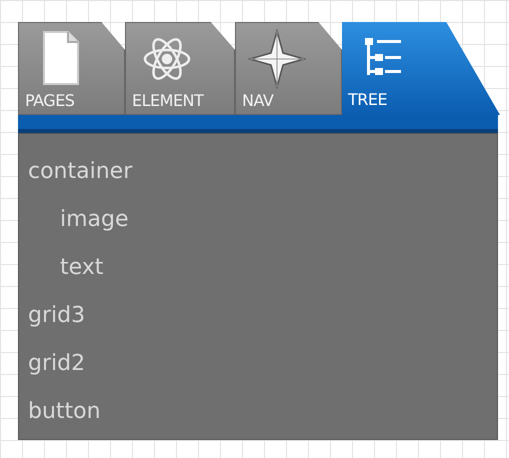  I want to click on tab: PAGES, so click(71, 68).